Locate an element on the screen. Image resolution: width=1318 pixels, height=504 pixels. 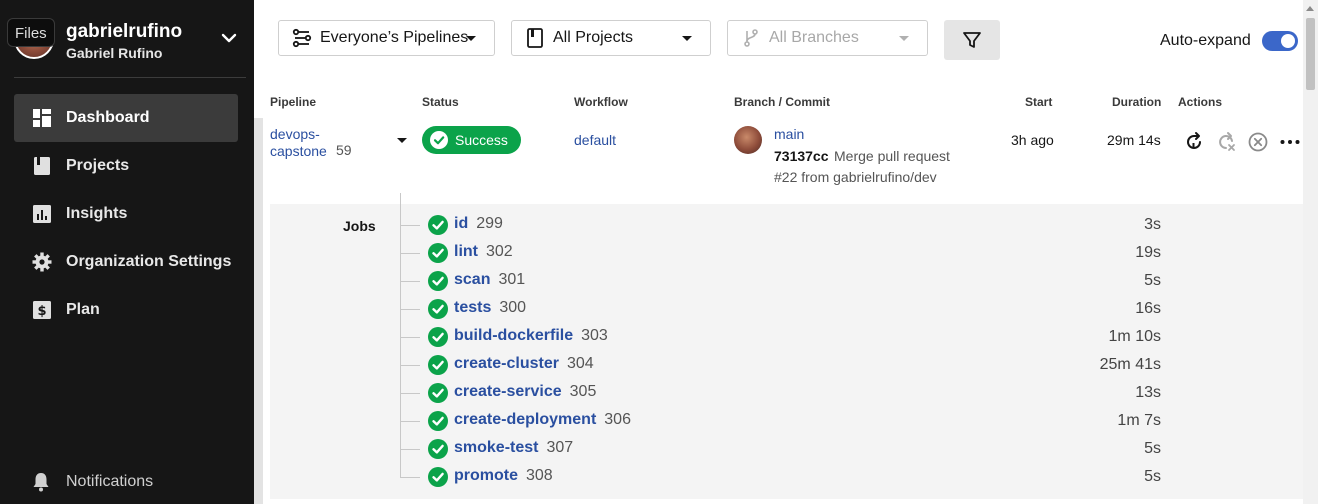
column-header-workflow: Workflow is located at coordinates (601, 102).